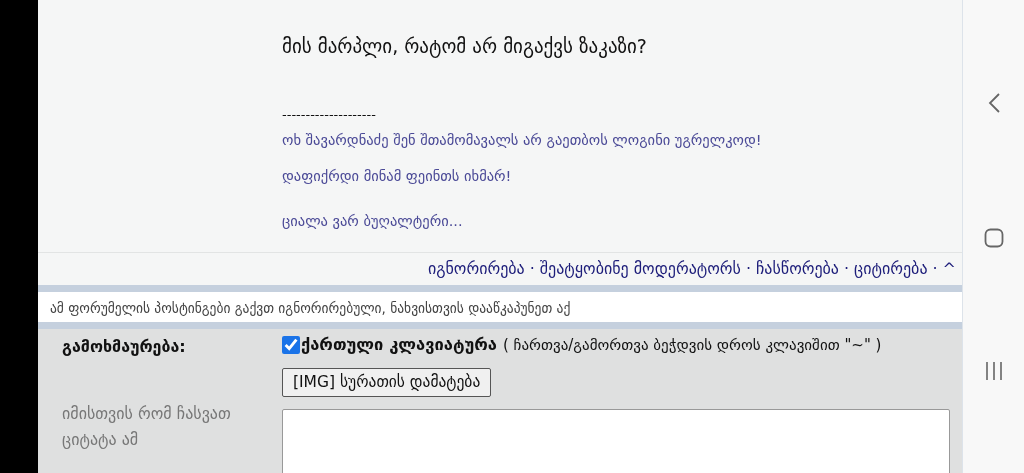 This screenshot has height=473, width=1024. Describe the element at coordinates (522, 141) in the screenshot. I see `signature-line: ოხ შავარდნაძე შენ შთამომავალს არ გაეთბოს ლოგინი უგრელკოდ!` at that location.